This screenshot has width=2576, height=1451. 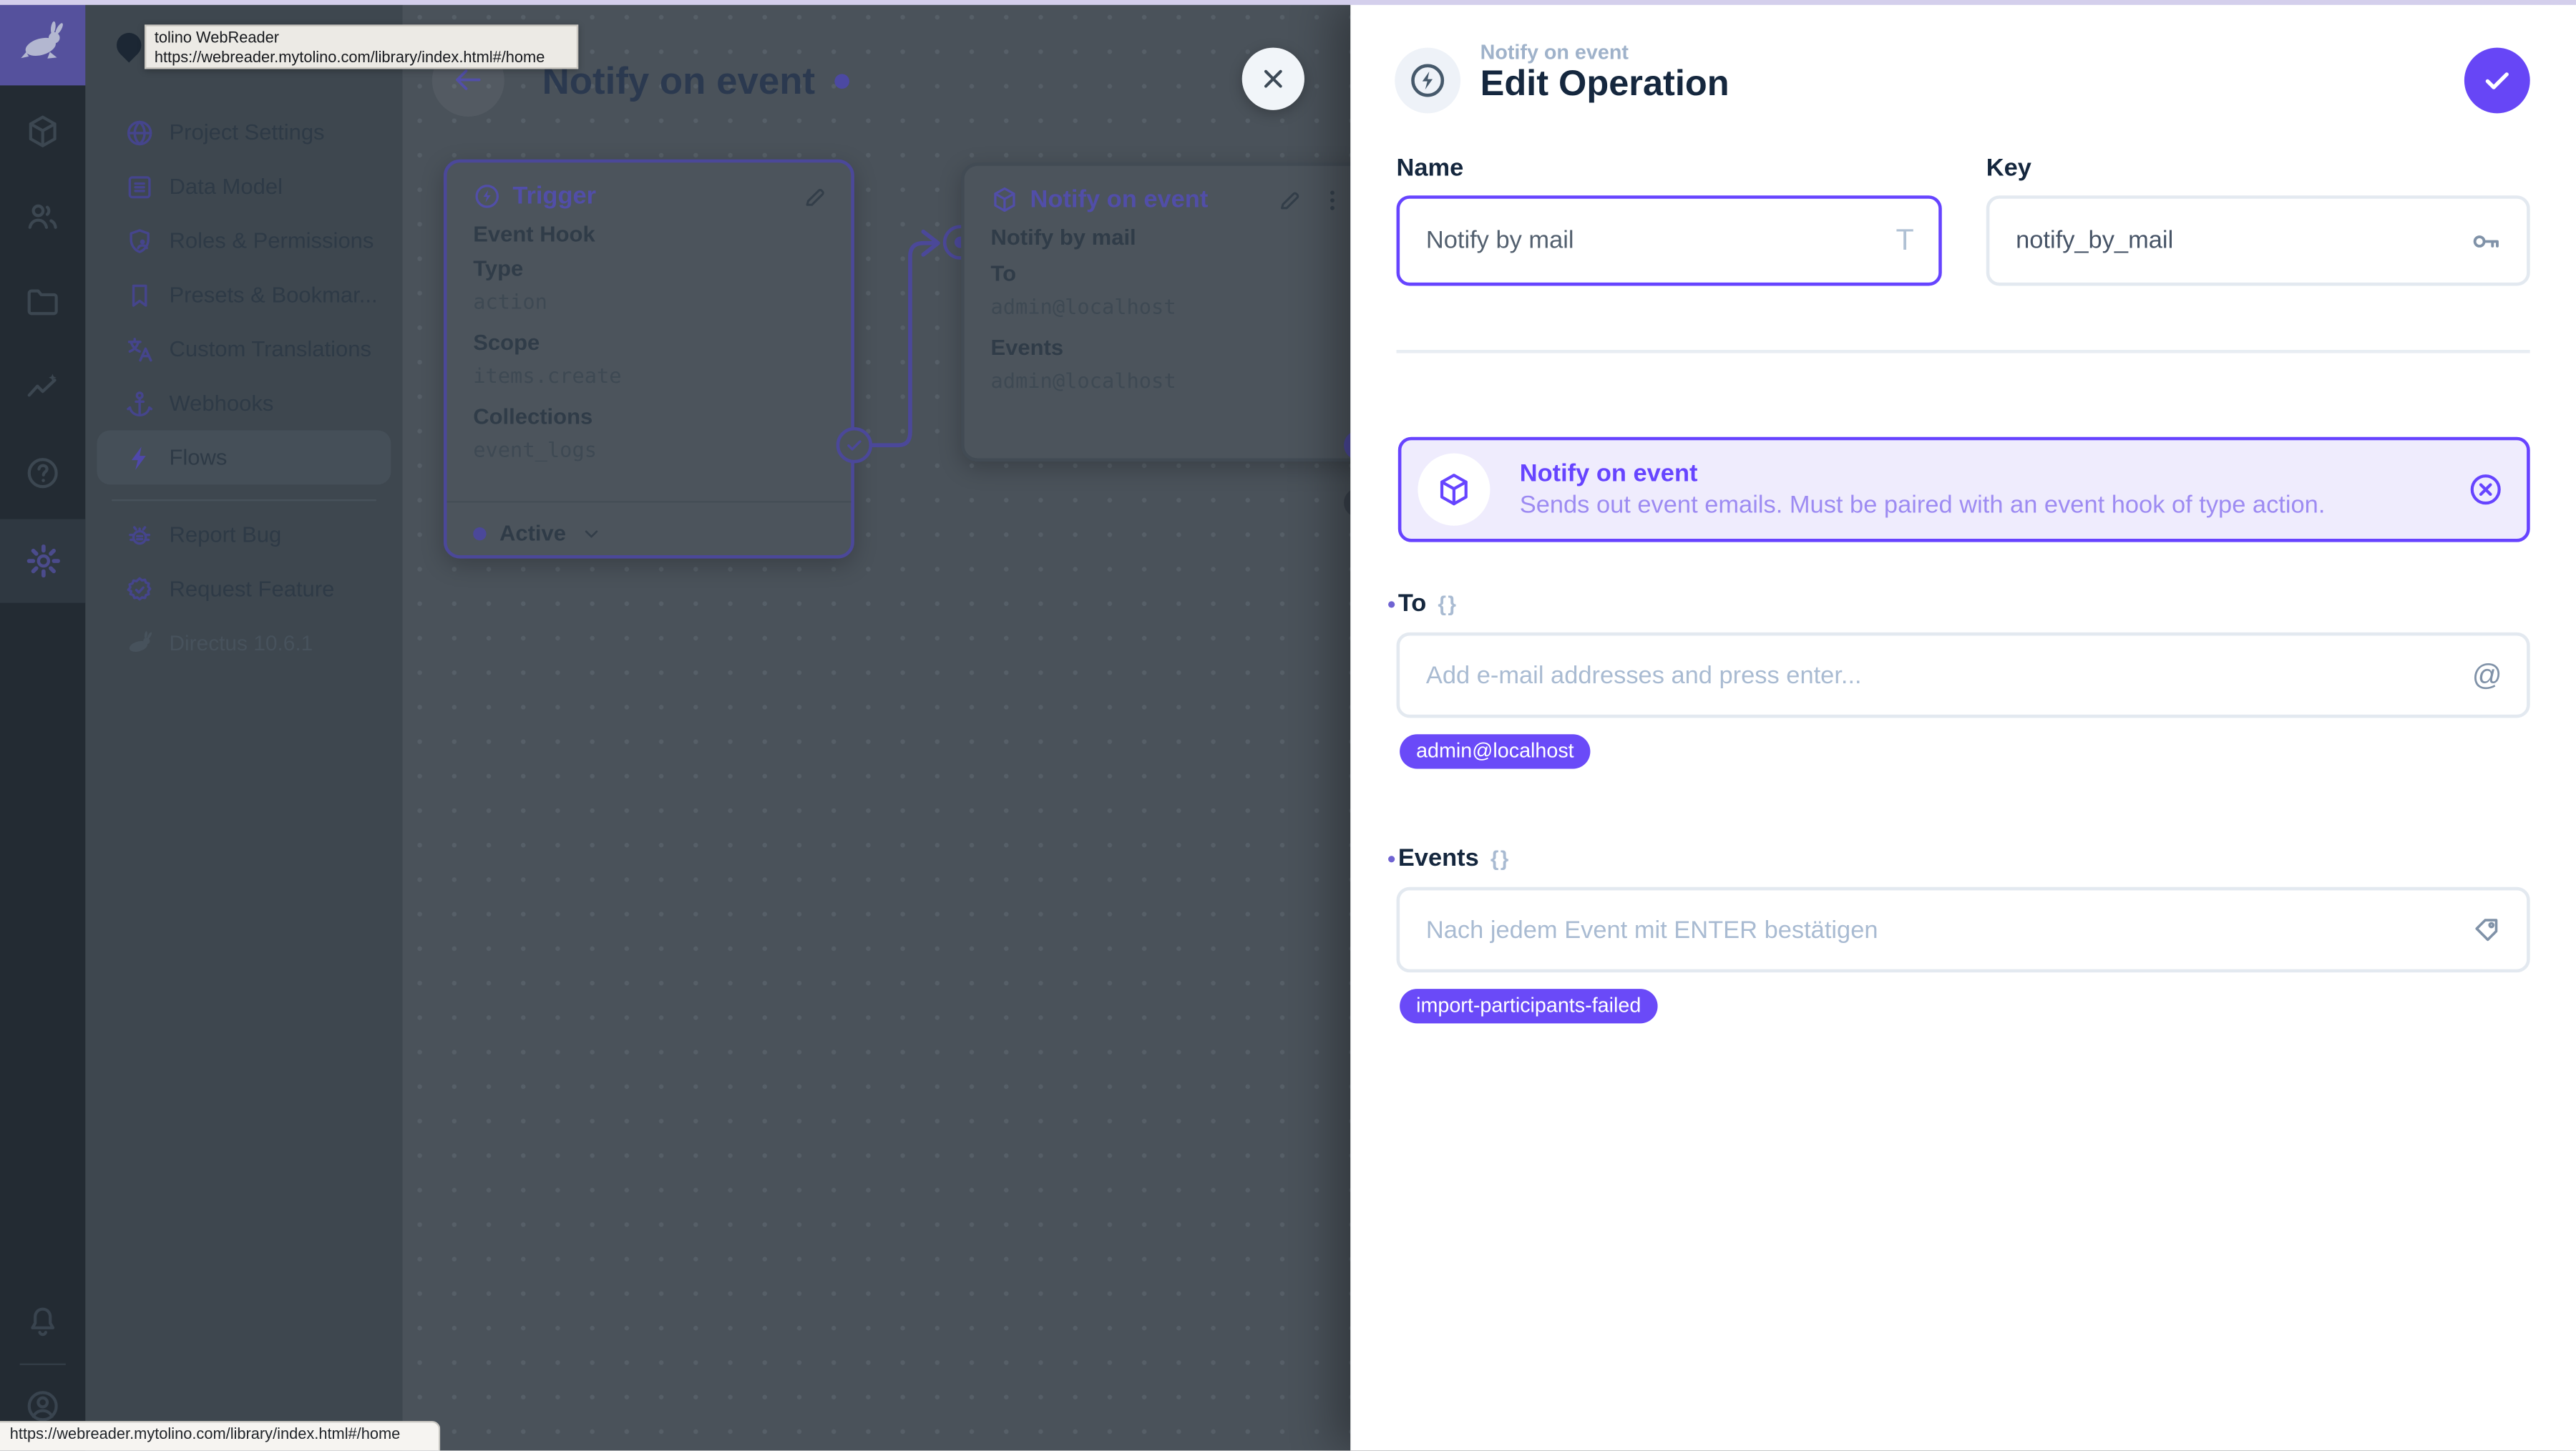 I want to click on sidebar-item-roles-permissions: Roles & Permissions, so click(x=243, y=240).